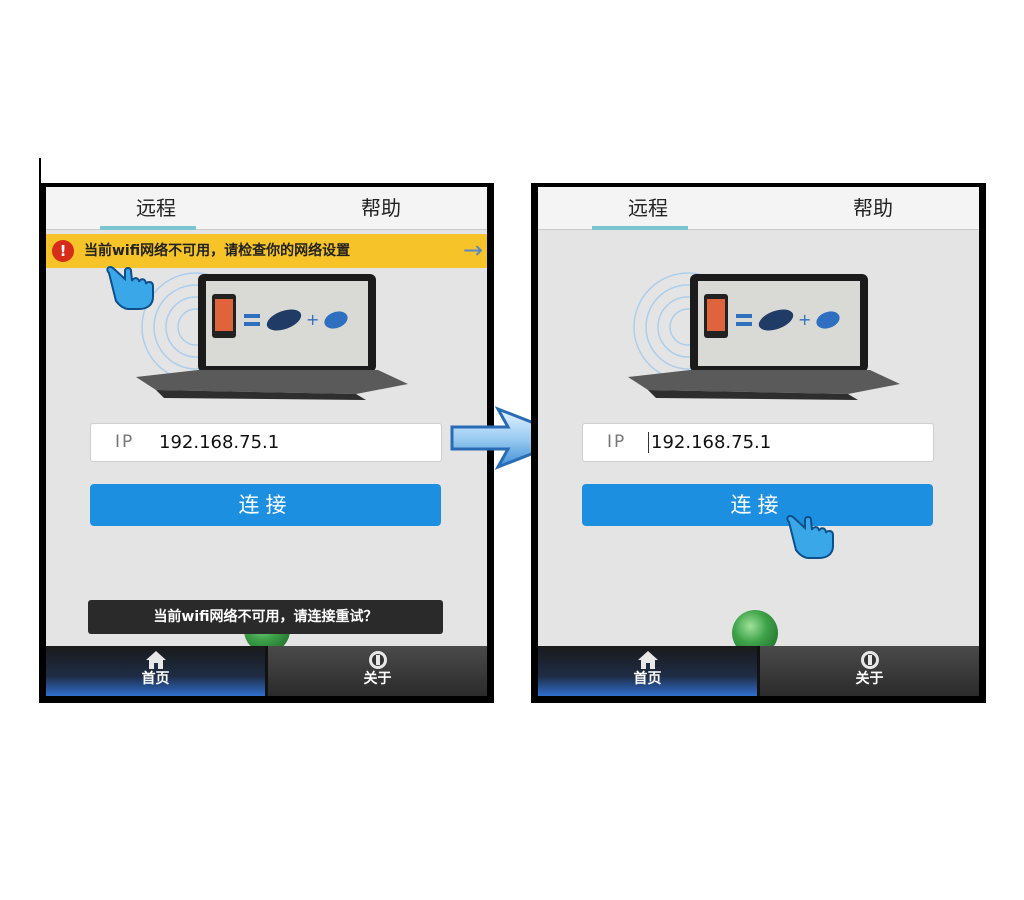 The image size is (1024, 900). What do you see at coordinates (473, 250) in the screenshot?
I see `arrow-right-icon: →` at bounding box center [473, 250].